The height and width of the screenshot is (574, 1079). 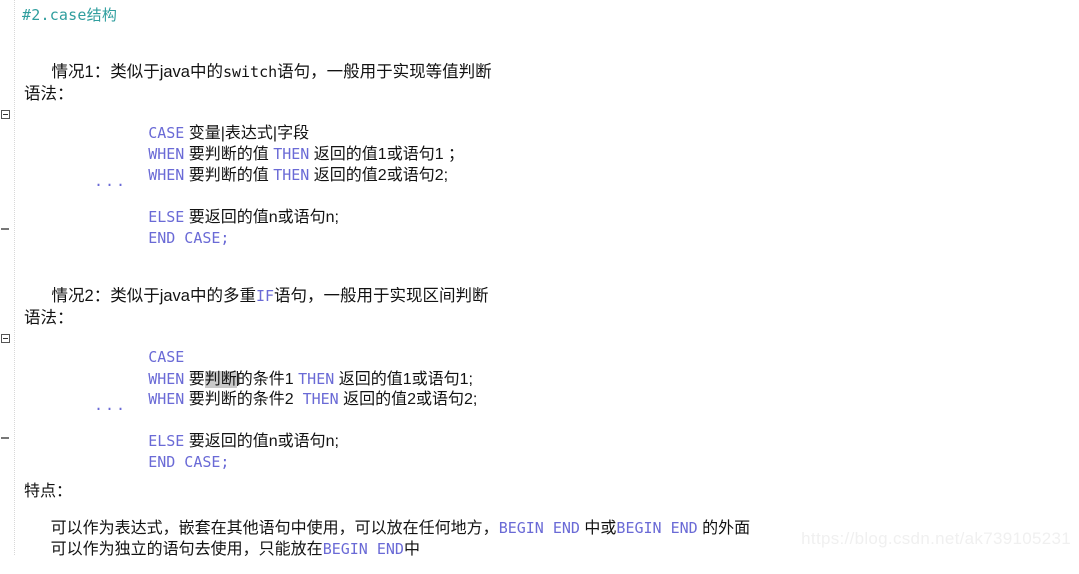 What do you see at coordinates (724, 528) in the screenshot?
I see `features-line-1-text-c: 的外面` at bounding box center [724, 528].